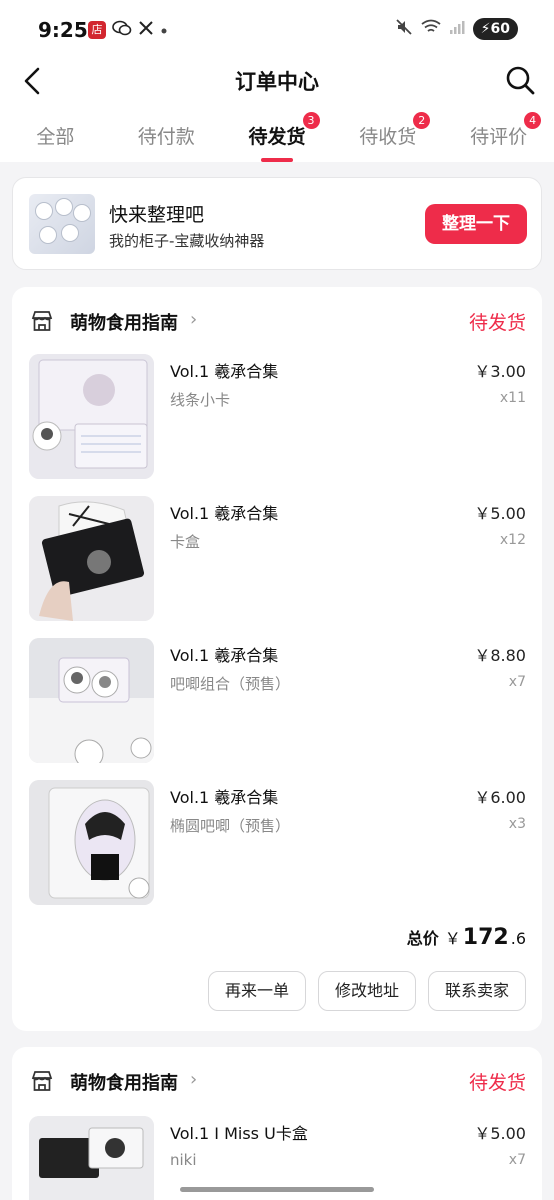 This screenshot has width=554, height=1200. What do you see at coordinates (122, 30) in the screenshot?
I see `wechat-icon` at bounding box center [122, 30].